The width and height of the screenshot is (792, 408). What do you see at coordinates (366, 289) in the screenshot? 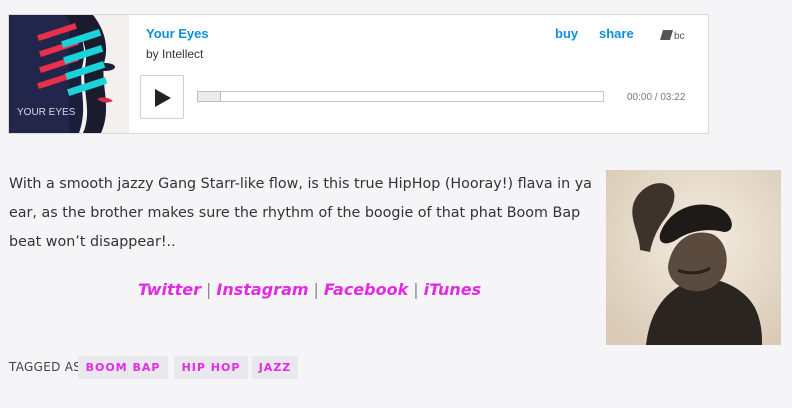
I see `facebook-link: Facebook` at bounding box center [366, 289].